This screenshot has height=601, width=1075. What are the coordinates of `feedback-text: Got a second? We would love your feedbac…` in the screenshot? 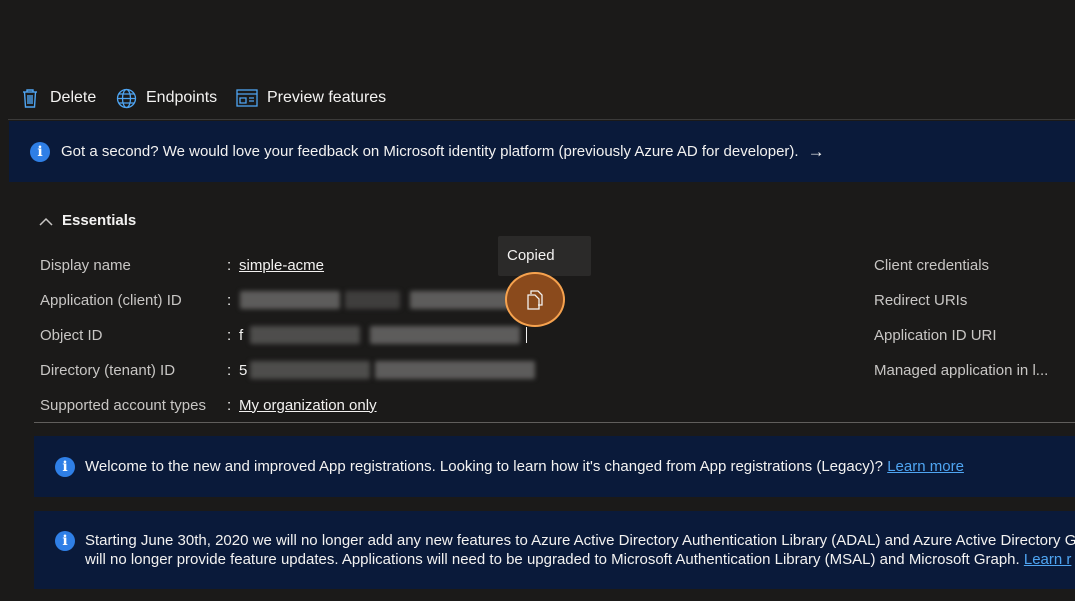 It's located at (430, 151).